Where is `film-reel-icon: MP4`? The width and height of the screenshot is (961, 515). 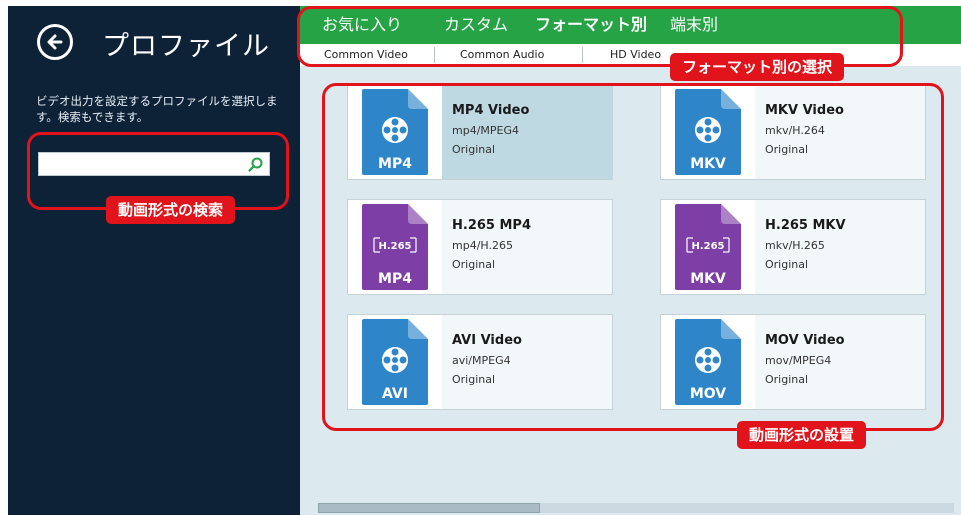 film-reel-icon: MP4 is located at coordinates (395, 132).